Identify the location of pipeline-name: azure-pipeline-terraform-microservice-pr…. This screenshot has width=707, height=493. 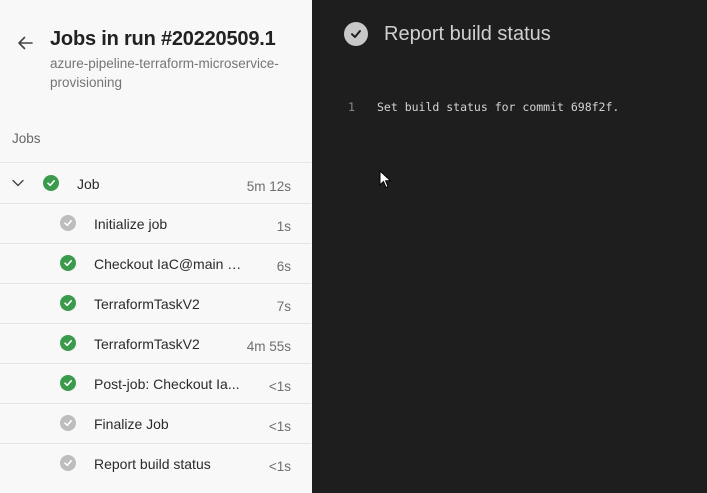
(164, 73).